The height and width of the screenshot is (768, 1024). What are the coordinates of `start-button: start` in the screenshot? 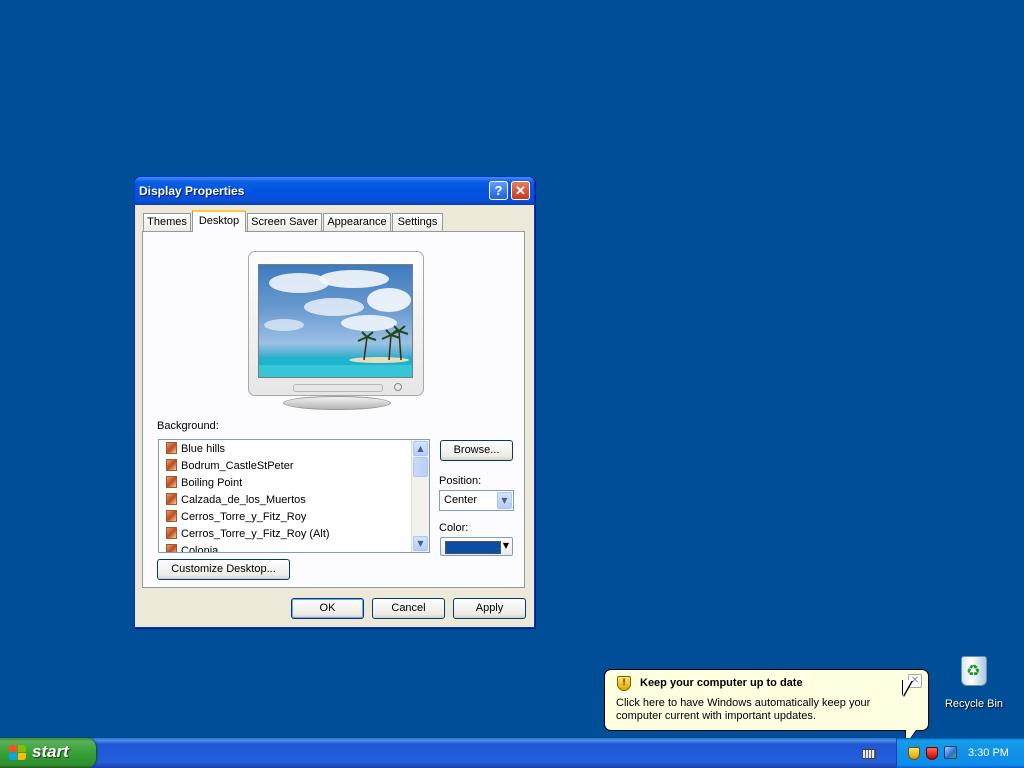 It's located at (48, 753).